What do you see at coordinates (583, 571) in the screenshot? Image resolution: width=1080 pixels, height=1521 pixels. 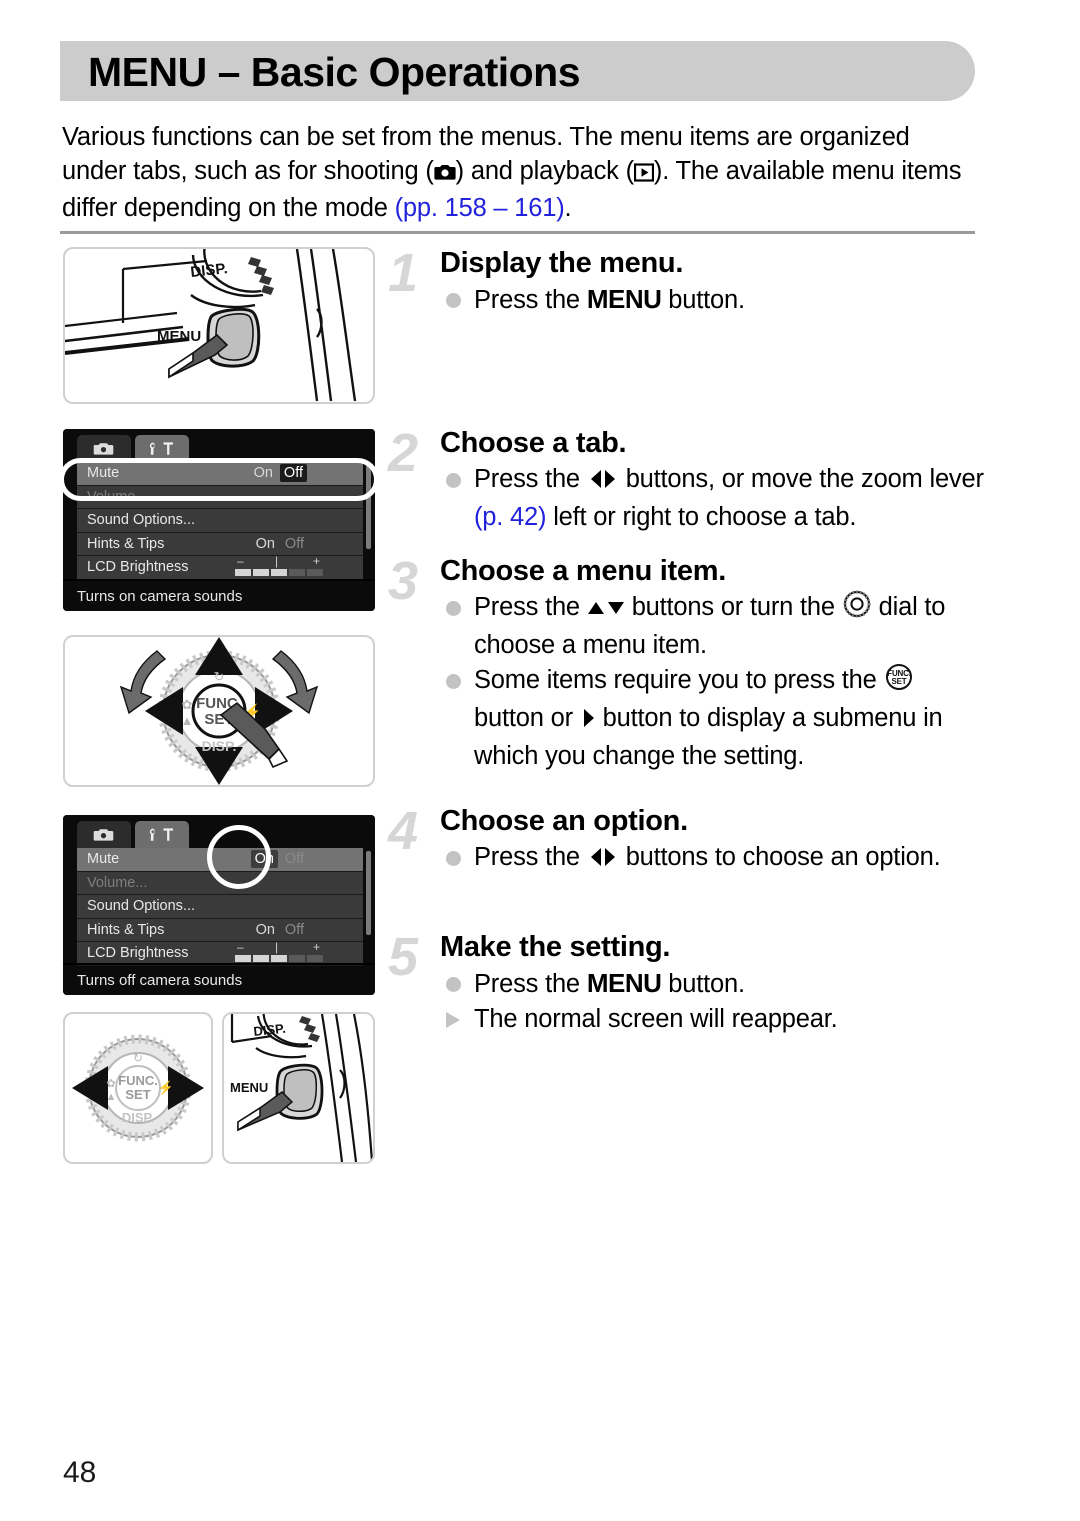 I see `step-heading: Choose a menu item.` at bounding box center [583, 571].